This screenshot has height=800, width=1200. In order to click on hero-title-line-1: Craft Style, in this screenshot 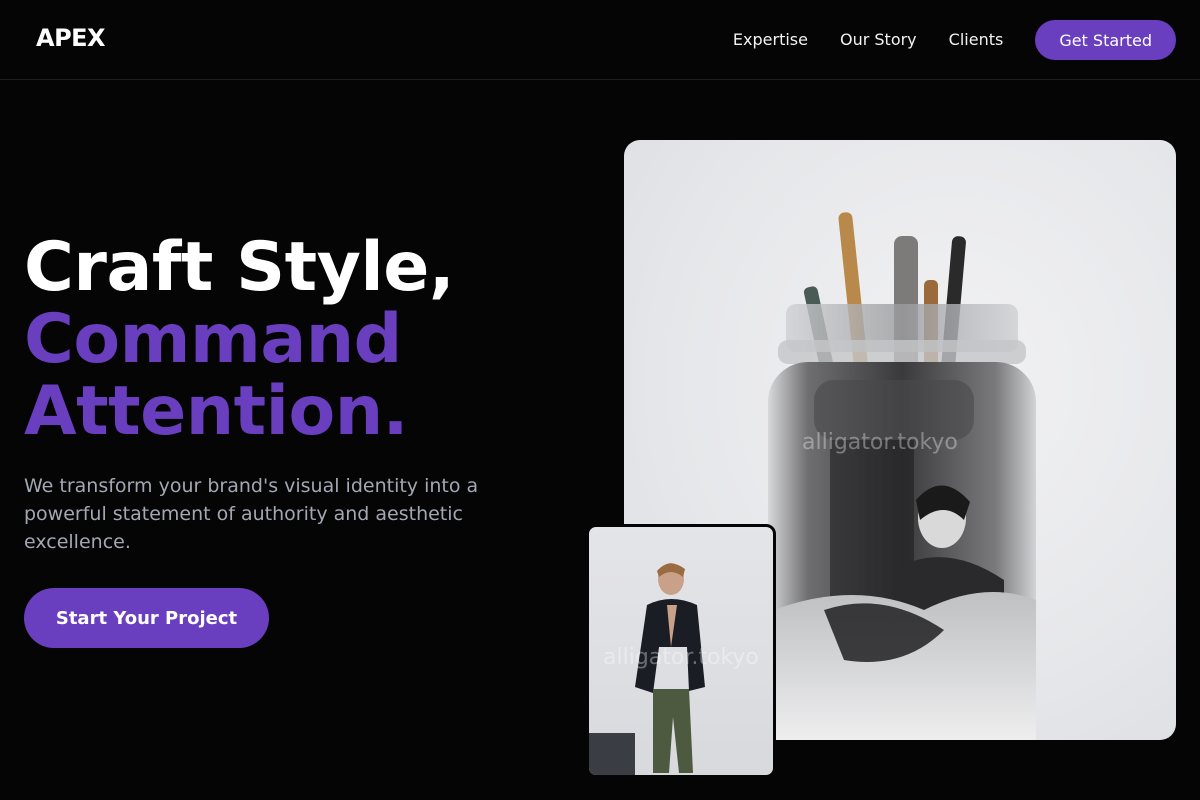, I will do `click(239, 267)`.